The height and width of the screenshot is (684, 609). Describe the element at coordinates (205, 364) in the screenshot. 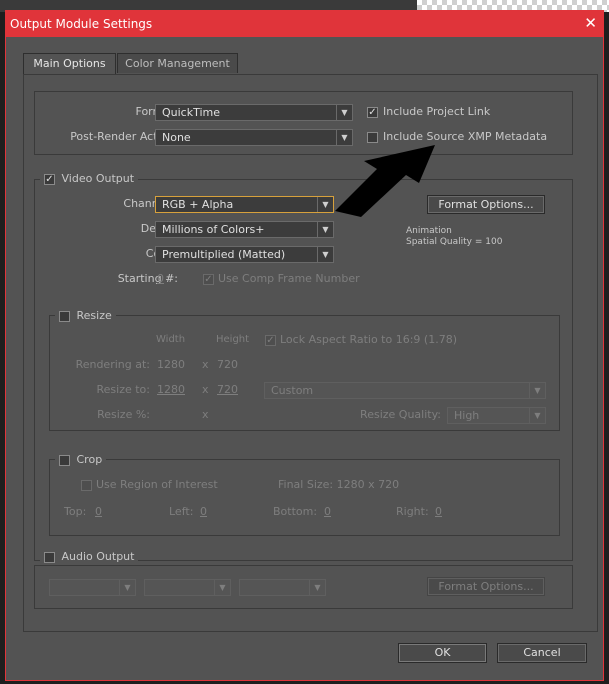

I see `rendering-x: x` at that location.